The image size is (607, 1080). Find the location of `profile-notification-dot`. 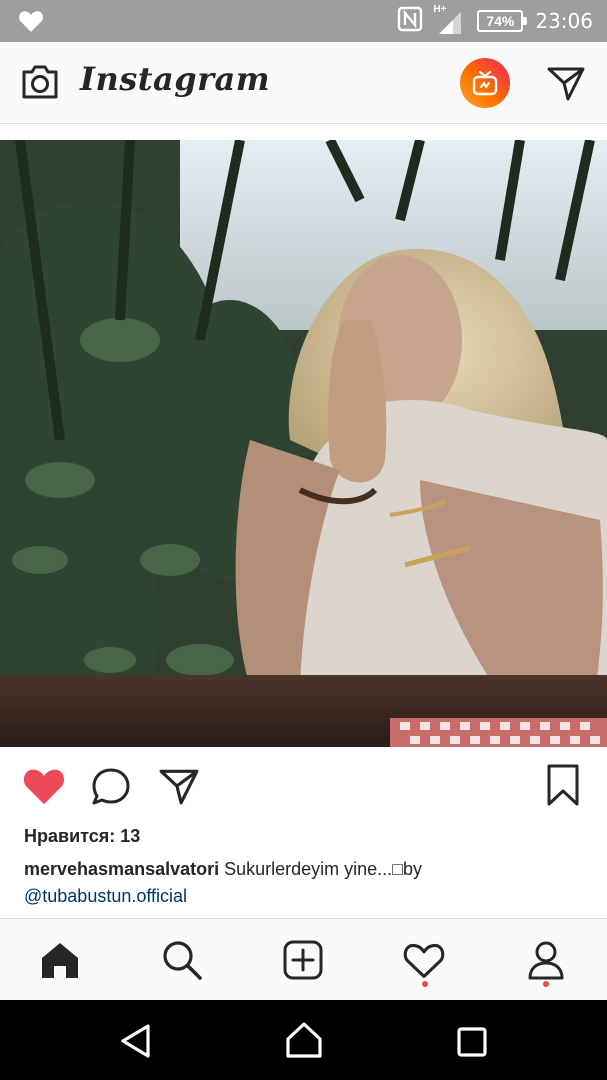

profile-notification-dot is located at coordinates (546, 984).